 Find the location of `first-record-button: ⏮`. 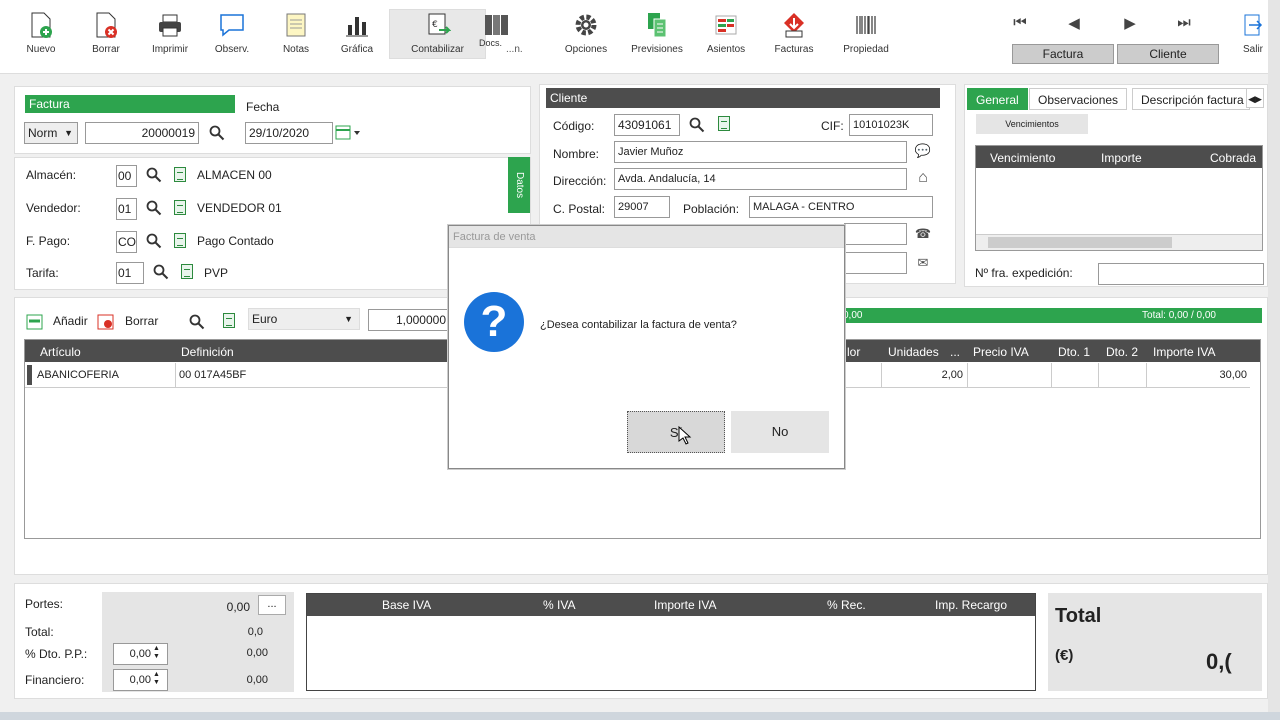

first-record-button: ⏮ is located at coordinates (1020, 24).